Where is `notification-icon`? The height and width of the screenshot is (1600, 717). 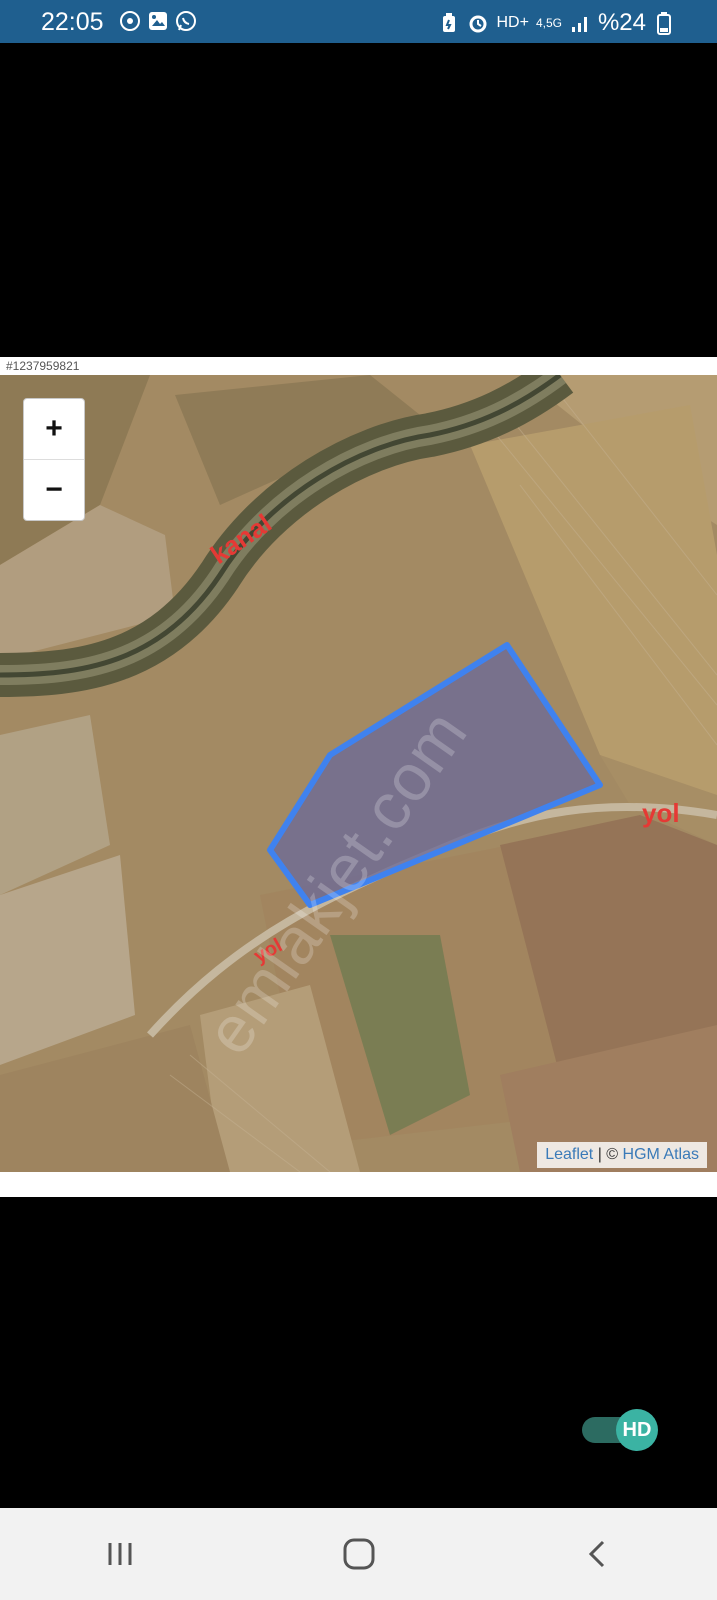 notification-icon is located at coordinates (130, 21).